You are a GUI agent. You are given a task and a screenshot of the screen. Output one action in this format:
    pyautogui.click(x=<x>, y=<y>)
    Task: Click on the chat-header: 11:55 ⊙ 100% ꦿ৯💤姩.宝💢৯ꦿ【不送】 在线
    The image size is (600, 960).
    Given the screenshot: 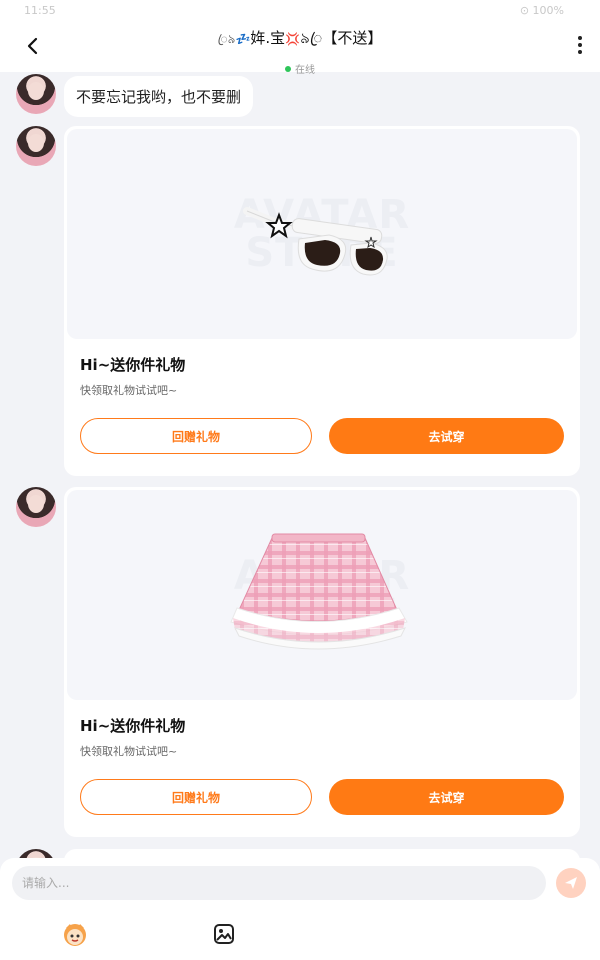 What is the action you would take?
    pyautogui.click(x=300, y=38)
    